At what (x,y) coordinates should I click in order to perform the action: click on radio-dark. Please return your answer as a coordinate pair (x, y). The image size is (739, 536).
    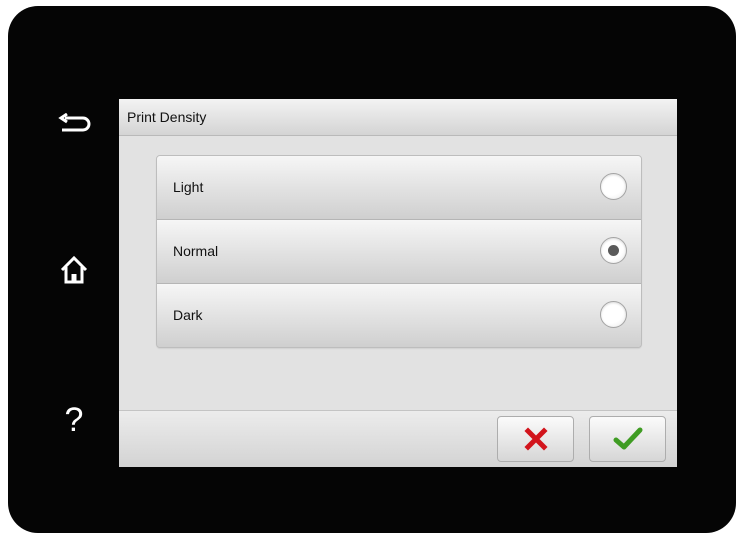
    Looking at the image, I should click on (613, 314).